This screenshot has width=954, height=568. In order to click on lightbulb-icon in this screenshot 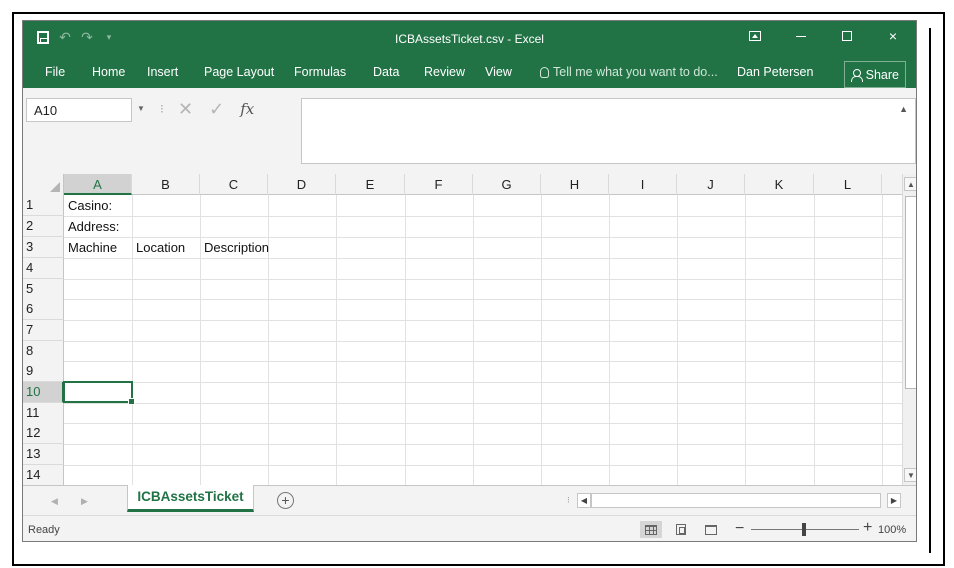, I will do `click(544, 72)`.